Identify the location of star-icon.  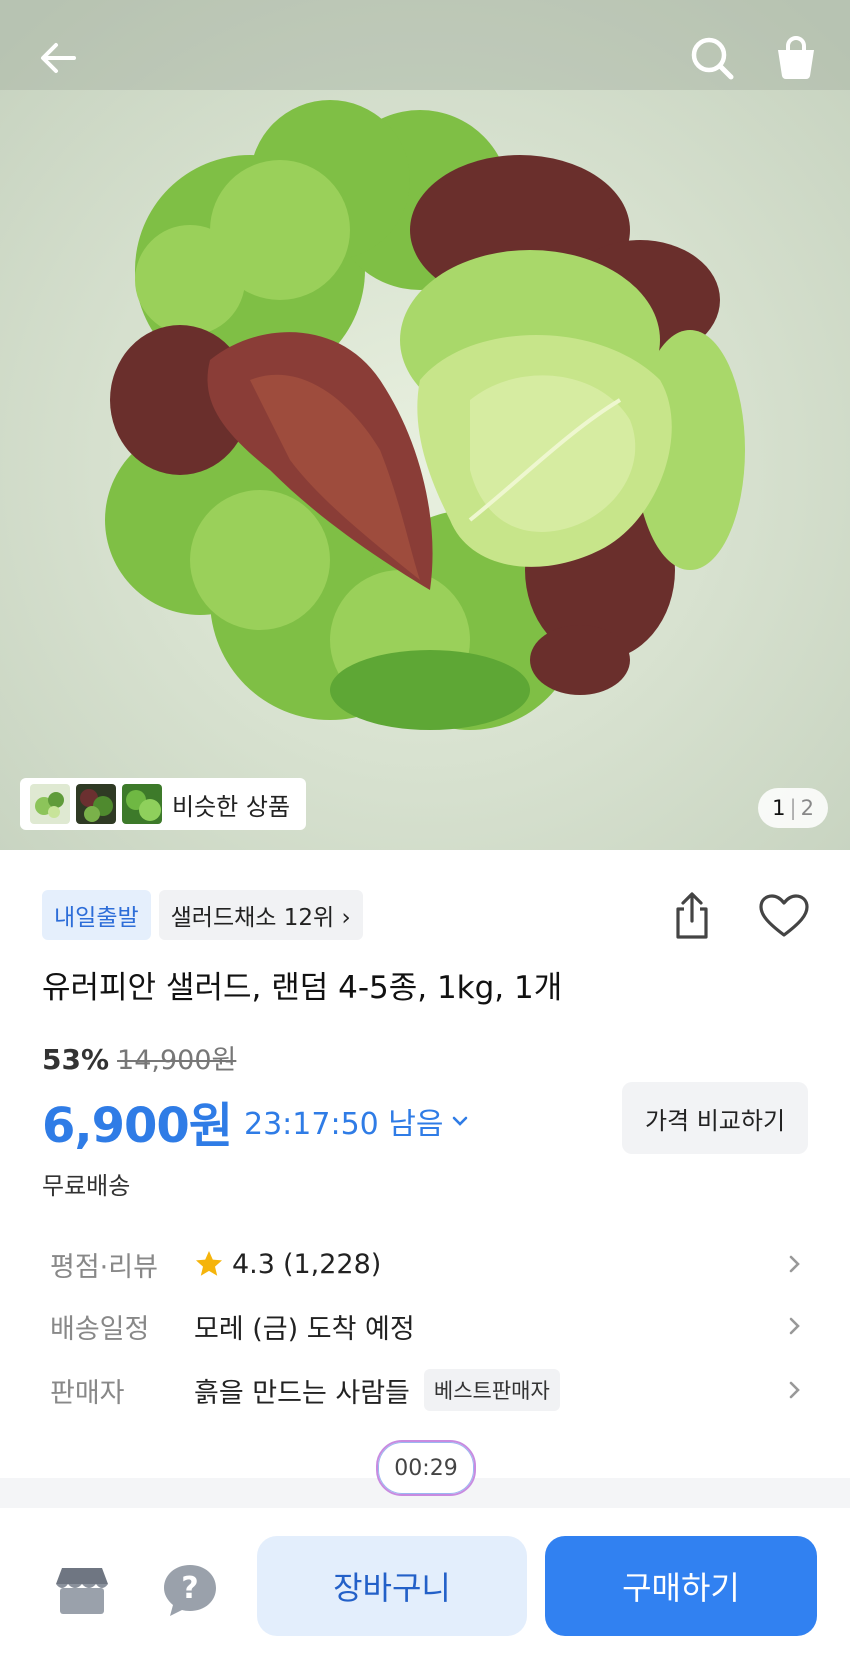
(209, 1263).